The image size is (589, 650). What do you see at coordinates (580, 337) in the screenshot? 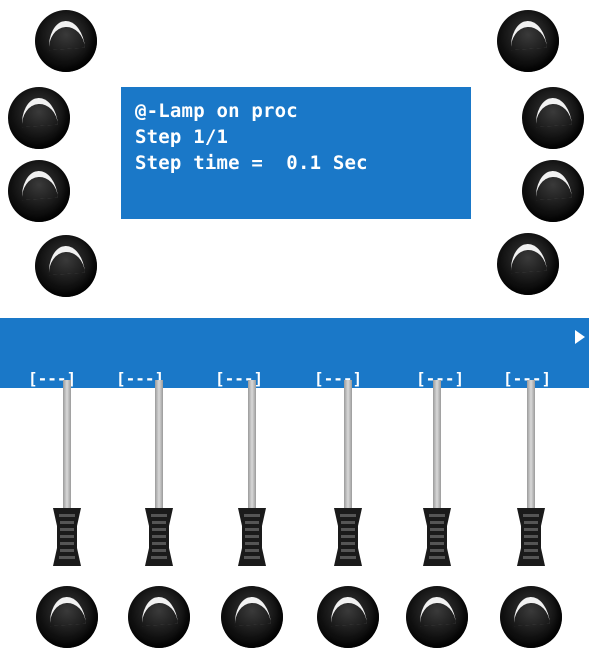
I see `play-arrow-icon` at bounding box center [580, 337].